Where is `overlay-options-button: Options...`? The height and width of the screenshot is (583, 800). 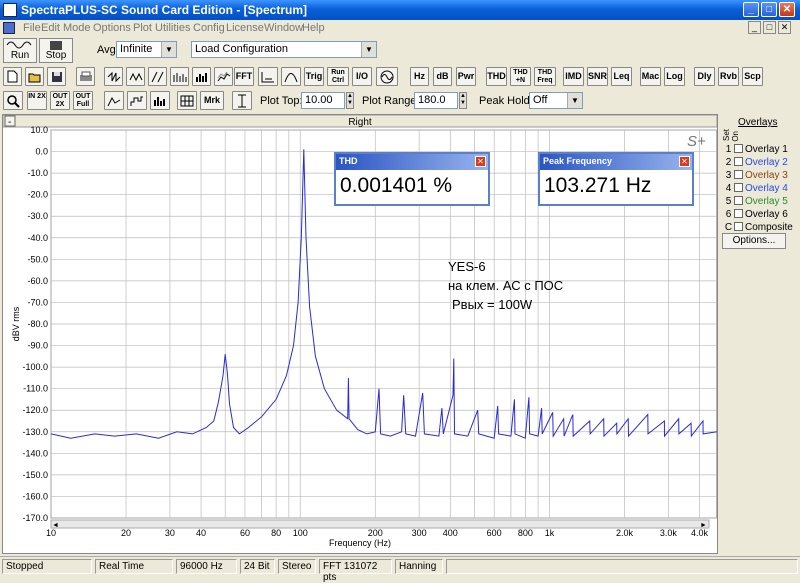
overlay-options-button: Options... is located at coordinates (754, 241).